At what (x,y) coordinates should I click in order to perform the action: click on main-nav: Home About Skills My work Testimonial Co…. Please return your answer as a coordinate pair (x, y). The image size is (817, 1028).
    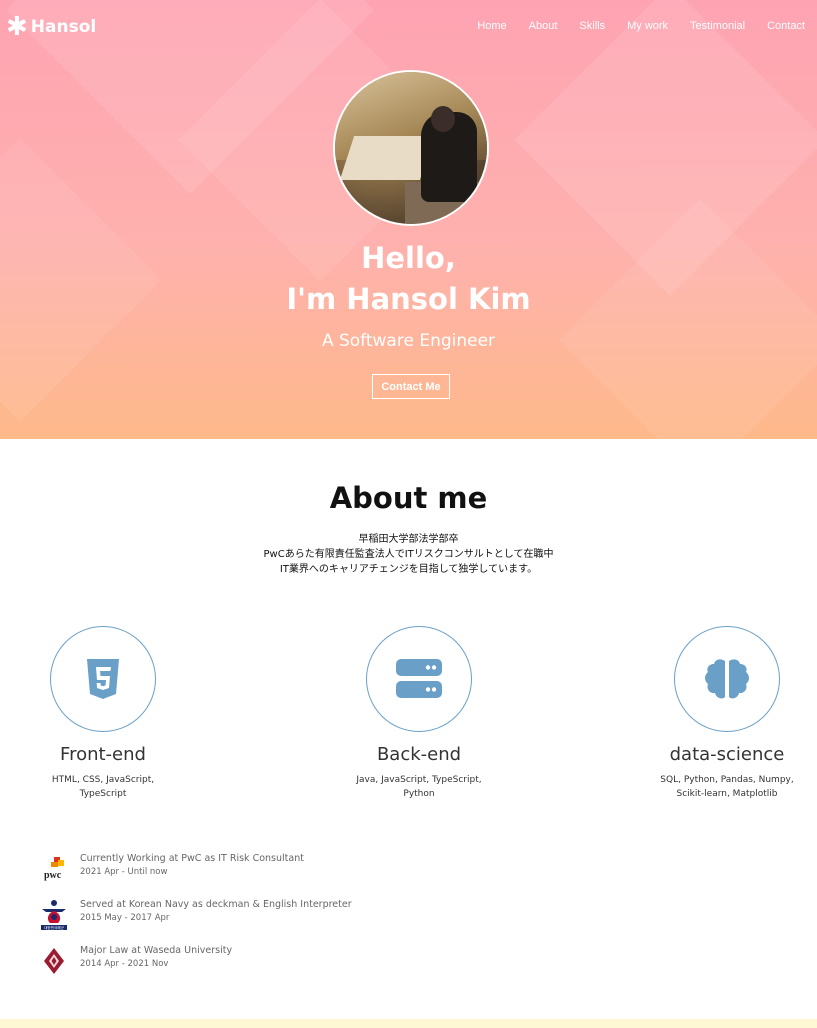
    Looking at the image, I should click on (641, 26).